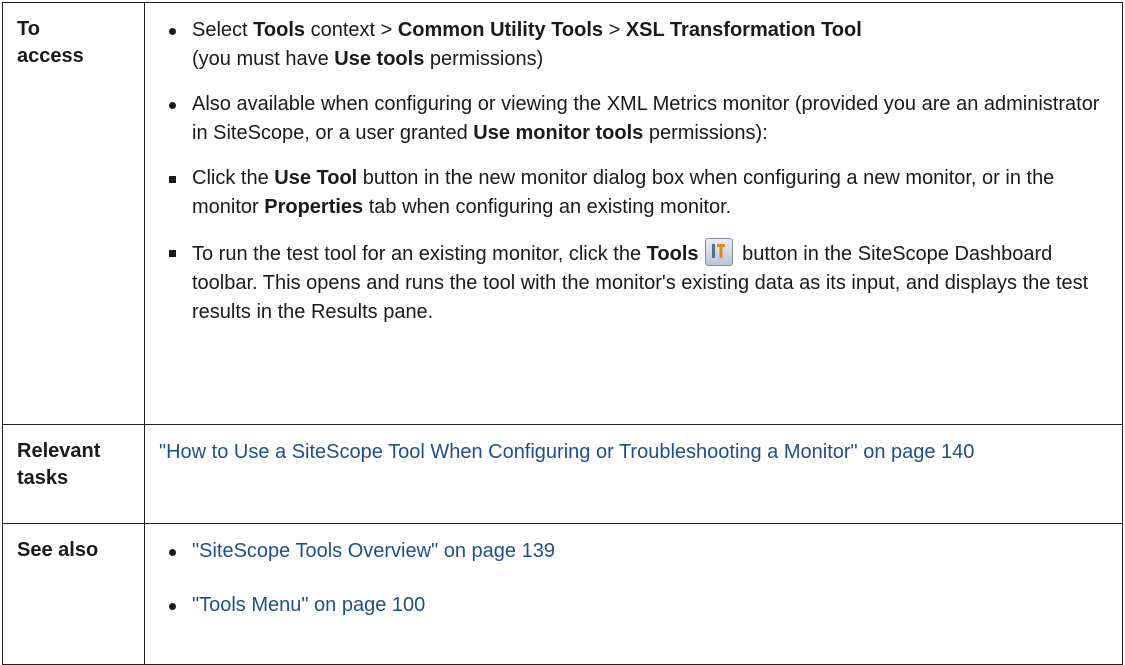 This screenshot has width=1125, height=665. What do you see at coordinates (373, 551) in the screenshot?
I see `see-also-link: "SiteScope Tools Overview" on page 139` at bounding box center [373, 551].